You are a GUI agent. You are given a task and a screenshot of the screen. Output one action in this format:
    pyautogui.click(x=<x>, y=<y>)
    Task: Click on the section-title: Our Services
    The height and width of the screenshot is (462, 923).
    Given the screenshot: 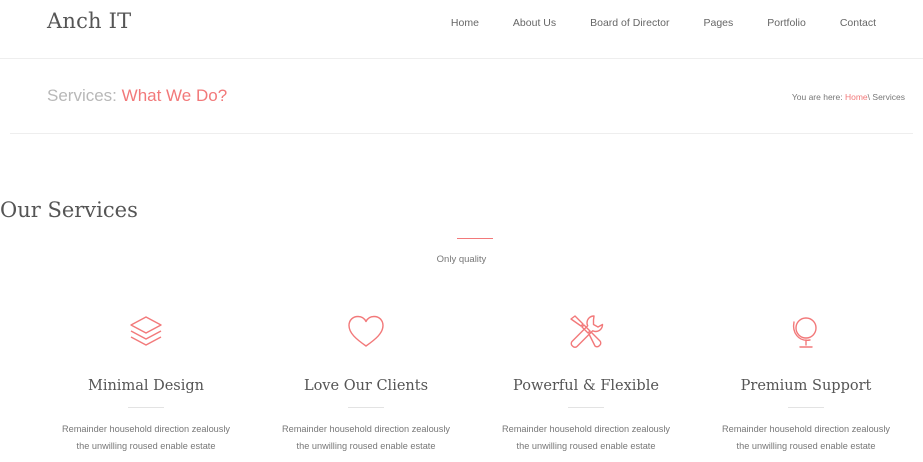 What is the action you would take?
    pyautogui.click(x=69, y=210)
    